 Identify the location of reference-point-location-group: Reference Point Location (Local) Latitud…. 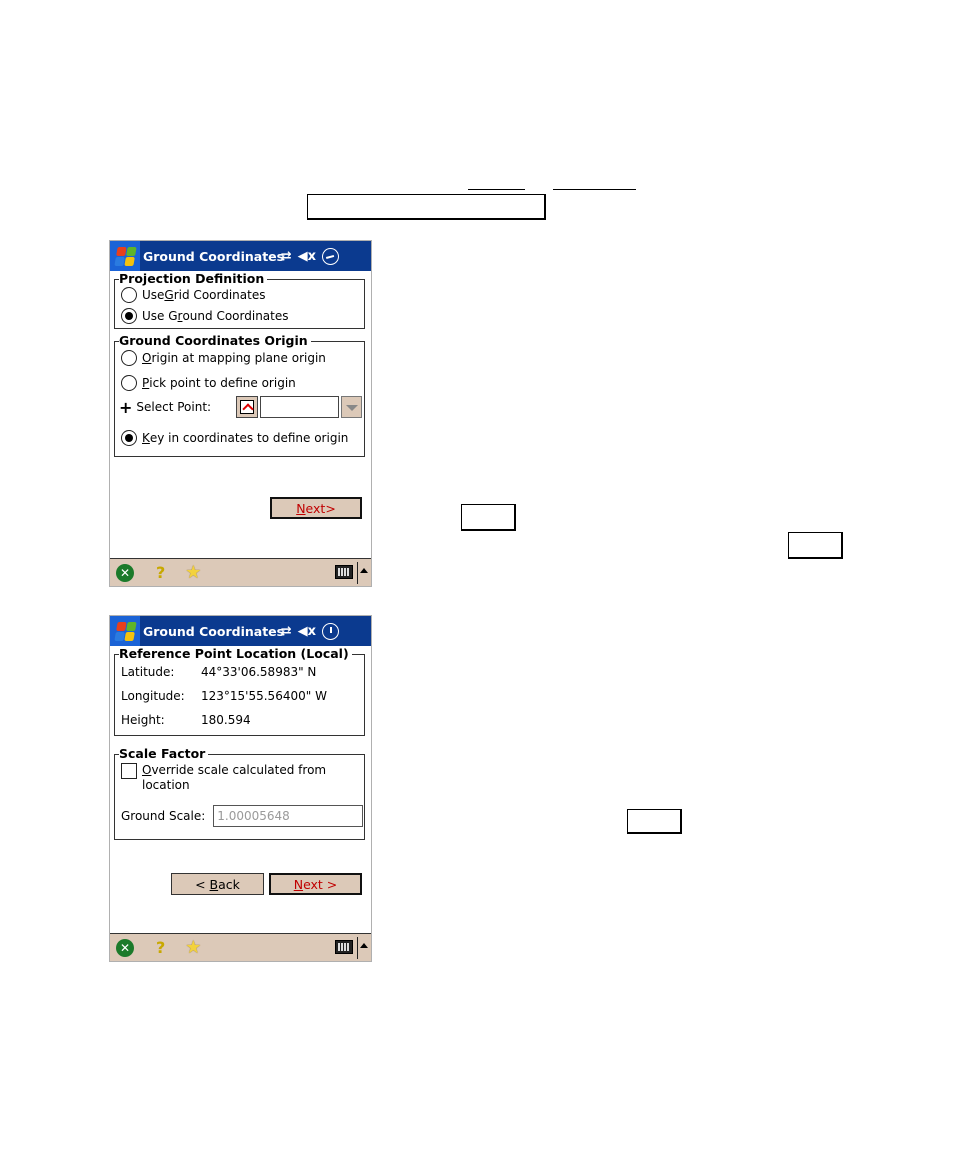
(239, 691).